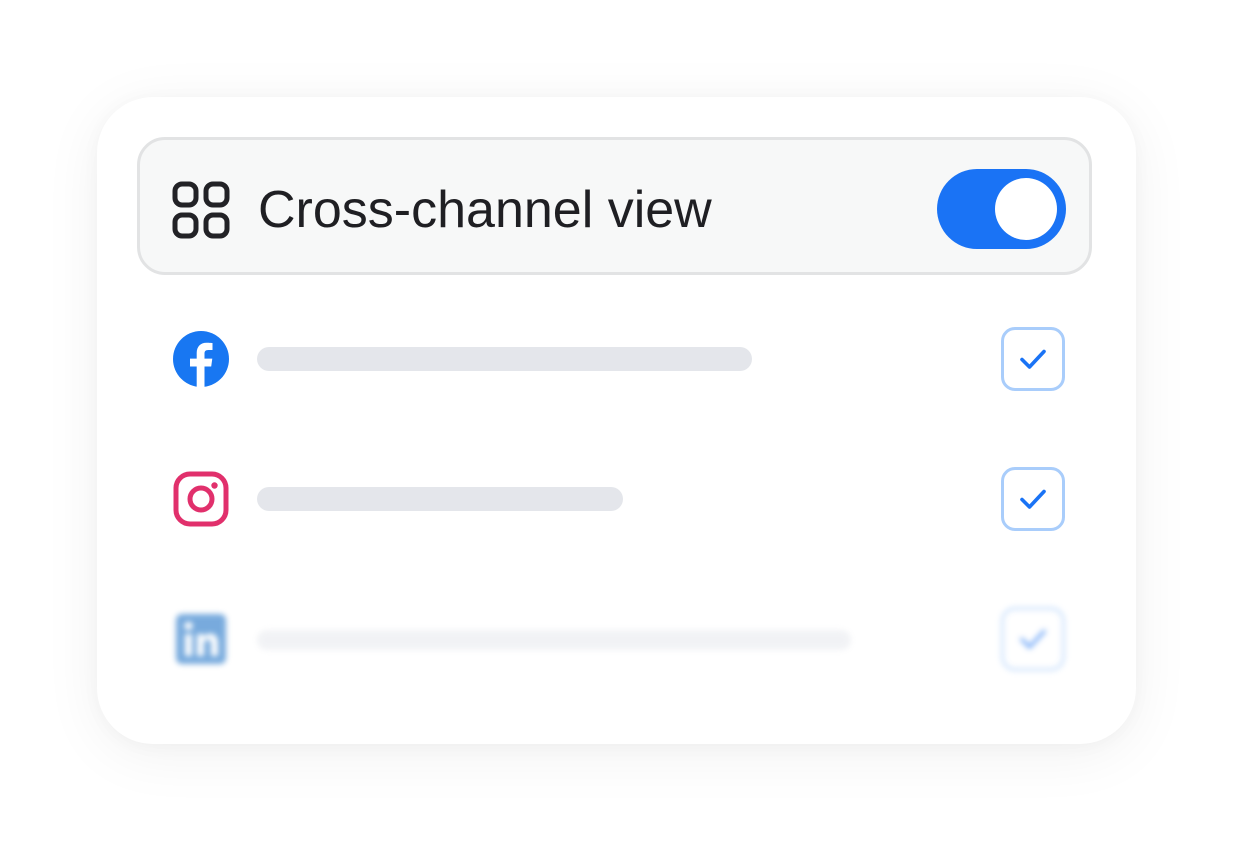 This screenshot has width=1234, height=842. Describe the element at coordinates (485, 210) in the screenshot. I see `cross-channel-view-title: Cross-channel view` at that location.